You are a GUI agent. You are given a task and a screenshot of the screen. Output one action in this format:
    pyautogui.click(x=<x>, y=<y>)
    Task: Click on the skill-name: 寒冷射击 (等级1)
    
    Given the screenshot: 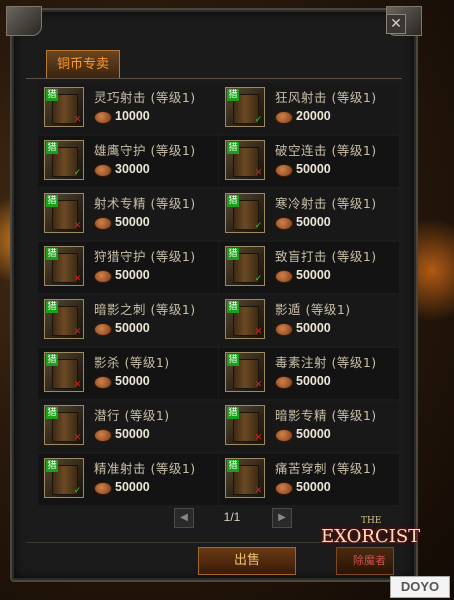 What is the action you would take?
    pyautogui.click(x=326, y=203)
    